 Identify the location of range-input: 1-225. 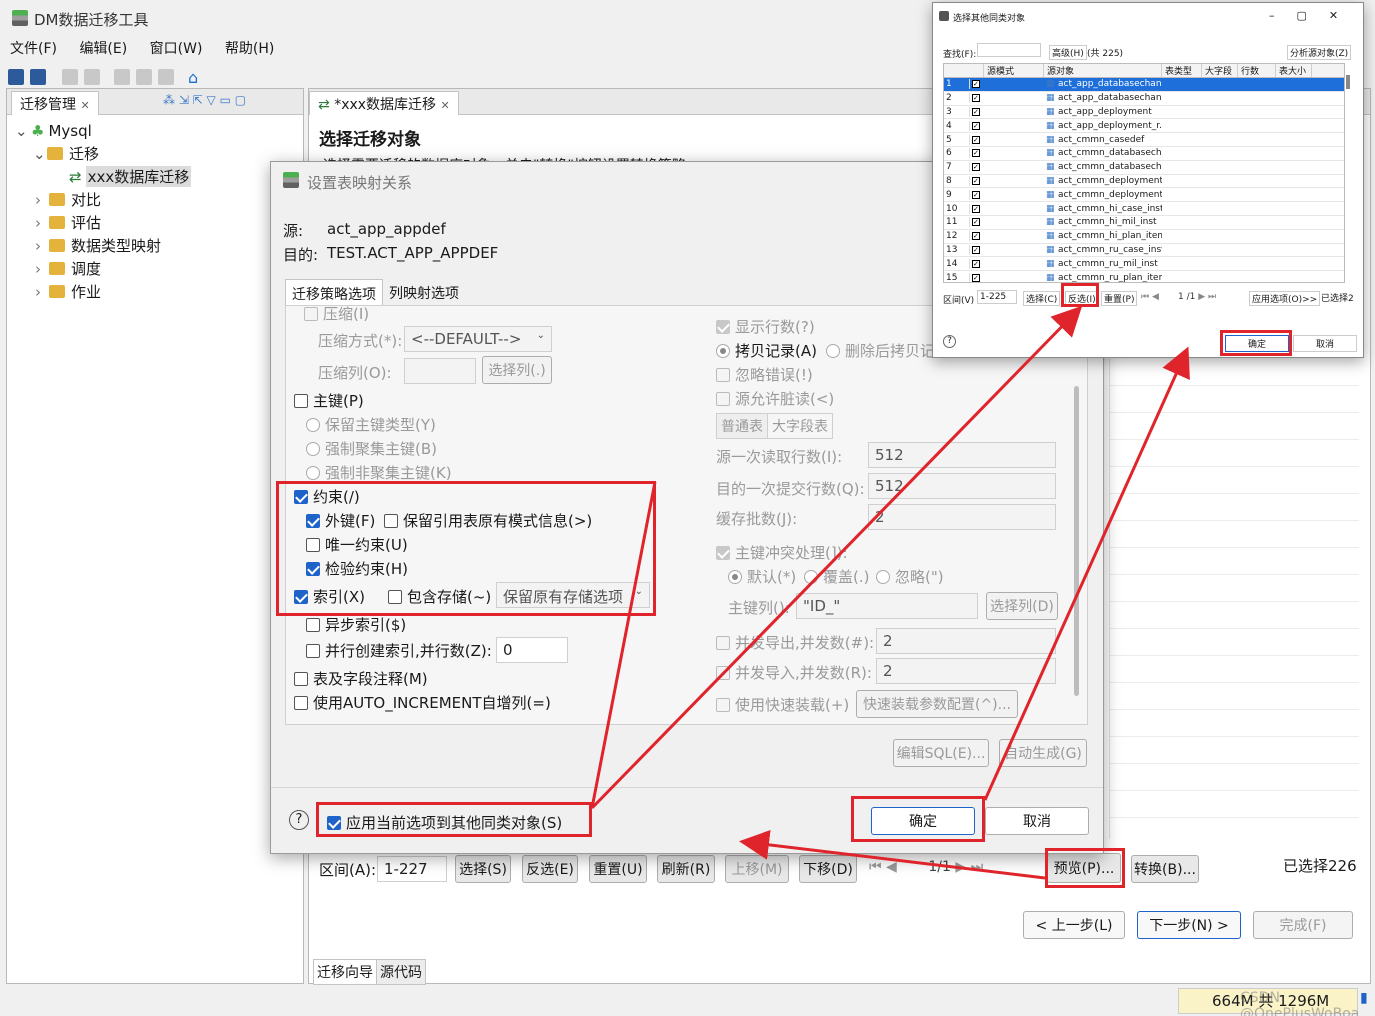
(997, 297).